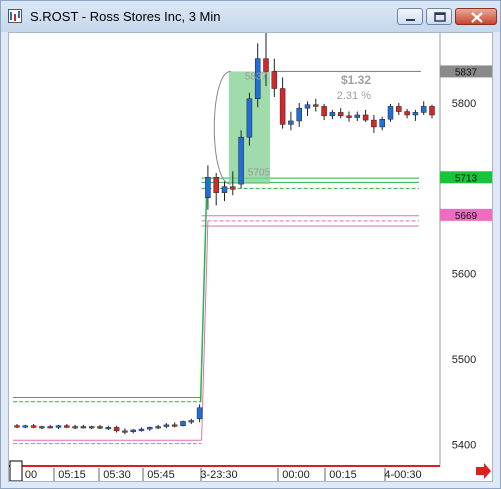 The width and height of the screenshot is (501, 489). Describe the element at coordinates (161, 475) in the screenshot. I see `x-tick-label: 05:45` at that location.